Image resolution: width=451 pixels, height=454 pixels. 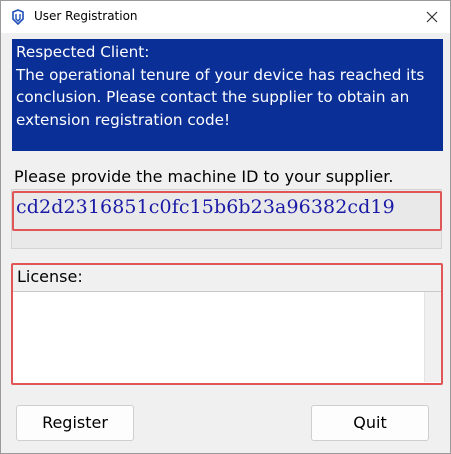 What do you see at coordinates (370, 423) in the screenshot?
I see `quit-button: Quit` at bounding box center [370, 423].